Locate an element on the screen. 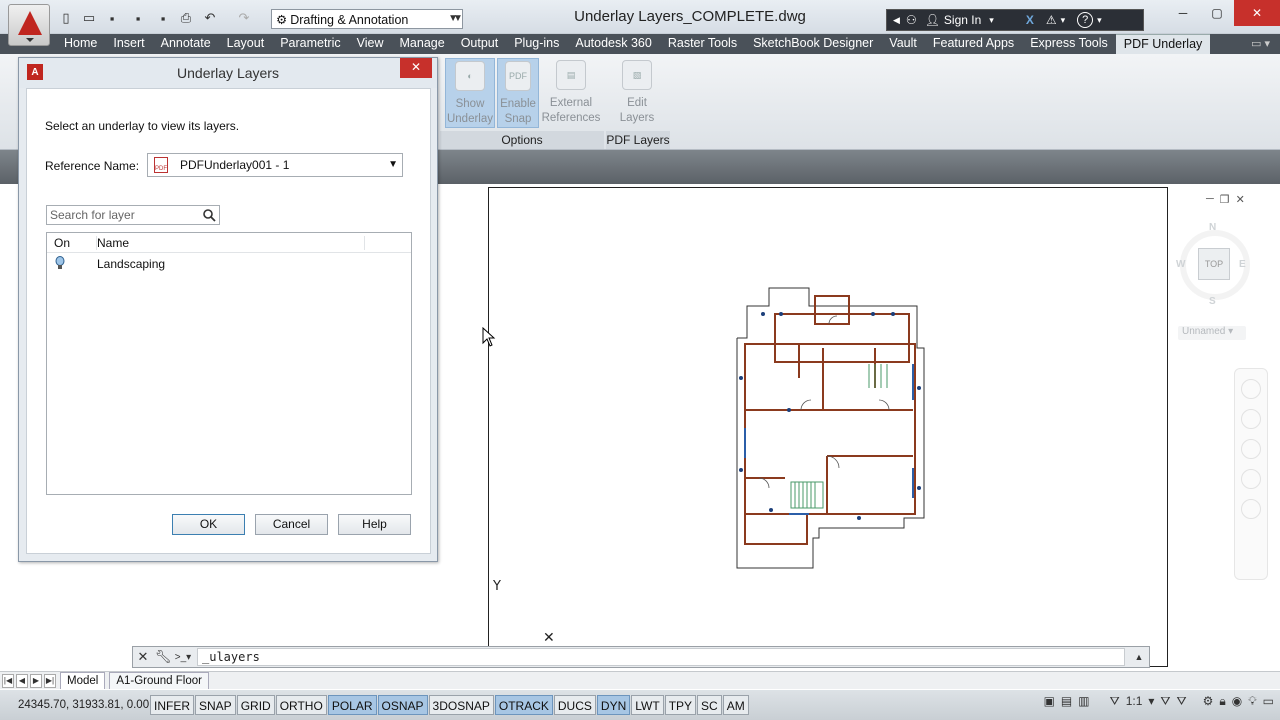 This screenshot has width=1280, height=720. wrench-icon: 🔧︎ is located at coordinates (163, 657).